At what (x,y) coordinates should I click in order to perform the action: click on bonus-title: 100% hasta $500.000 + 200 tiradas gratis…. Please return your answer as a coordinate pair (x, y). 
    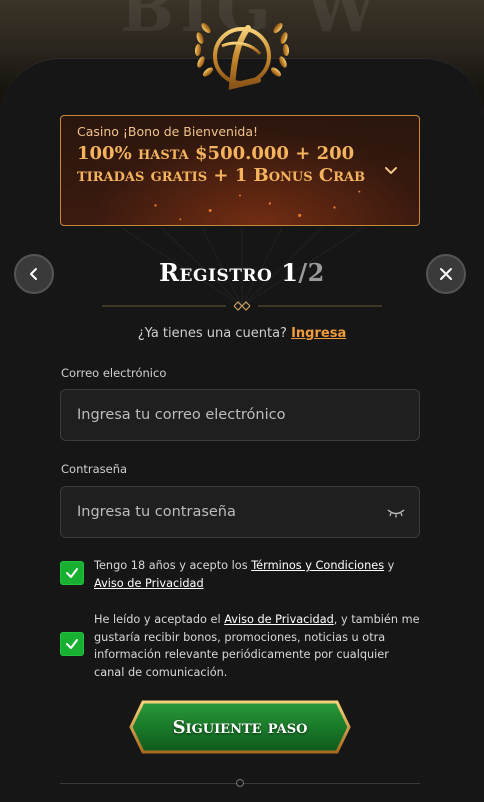
    Looking at the image, I should click on (221, 164).